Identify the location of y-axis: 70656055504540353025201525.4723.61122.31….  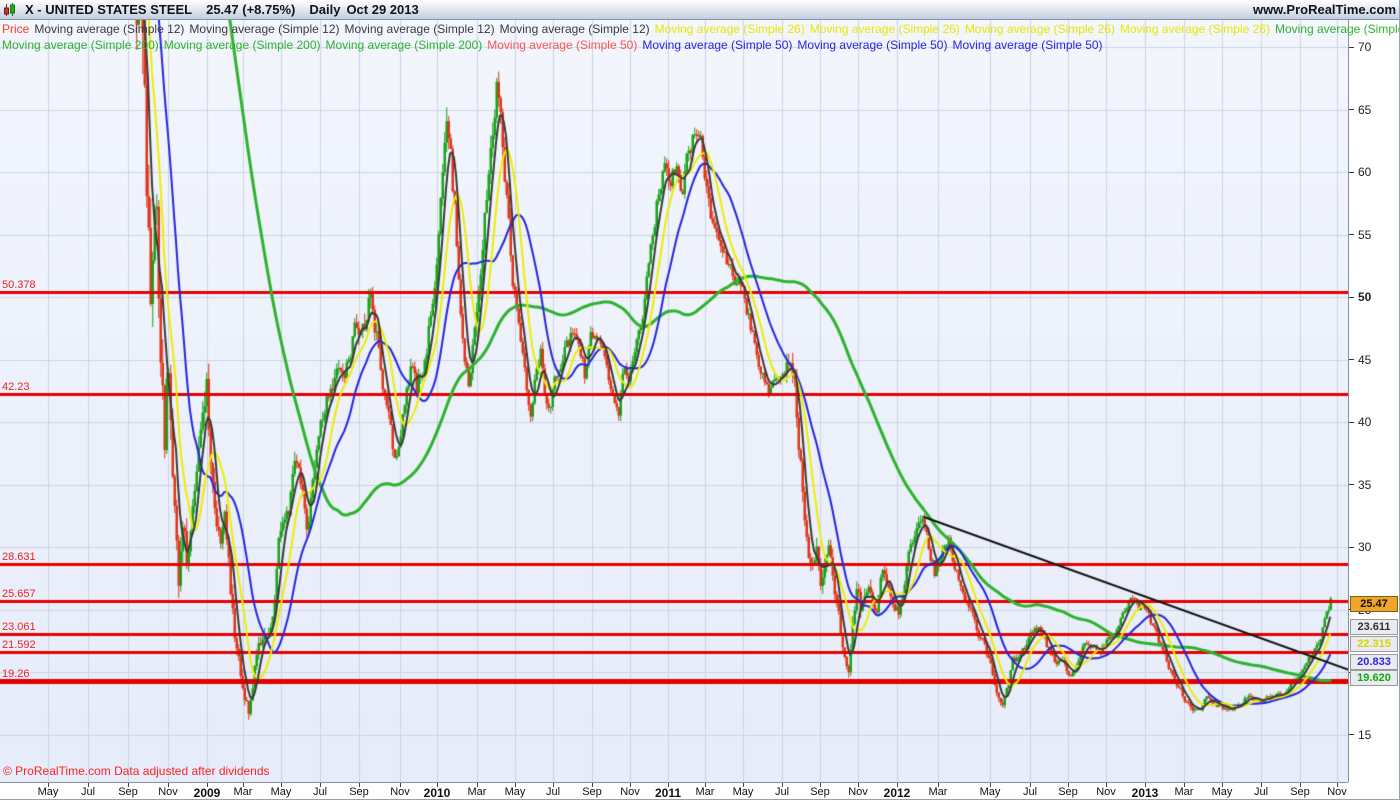
(1373, 401).